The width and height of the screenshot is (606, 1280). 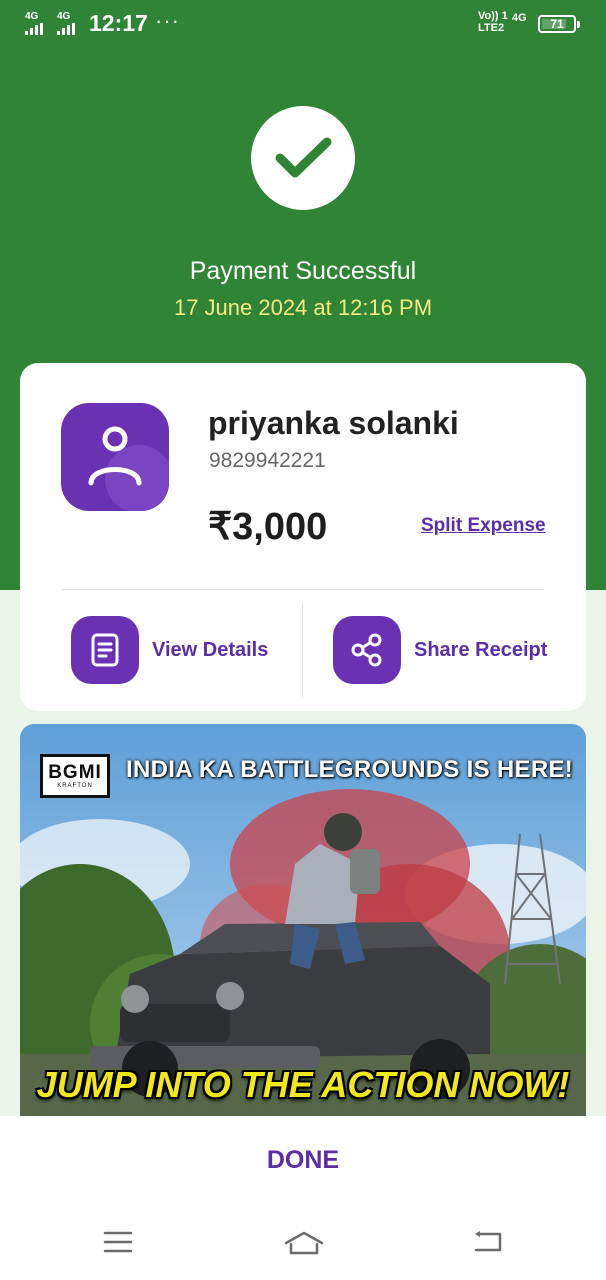 What do you see at coordinates (519, 18) in the screenshot?
I see `data-network-label: 4G` at bounding box center [519, 18].